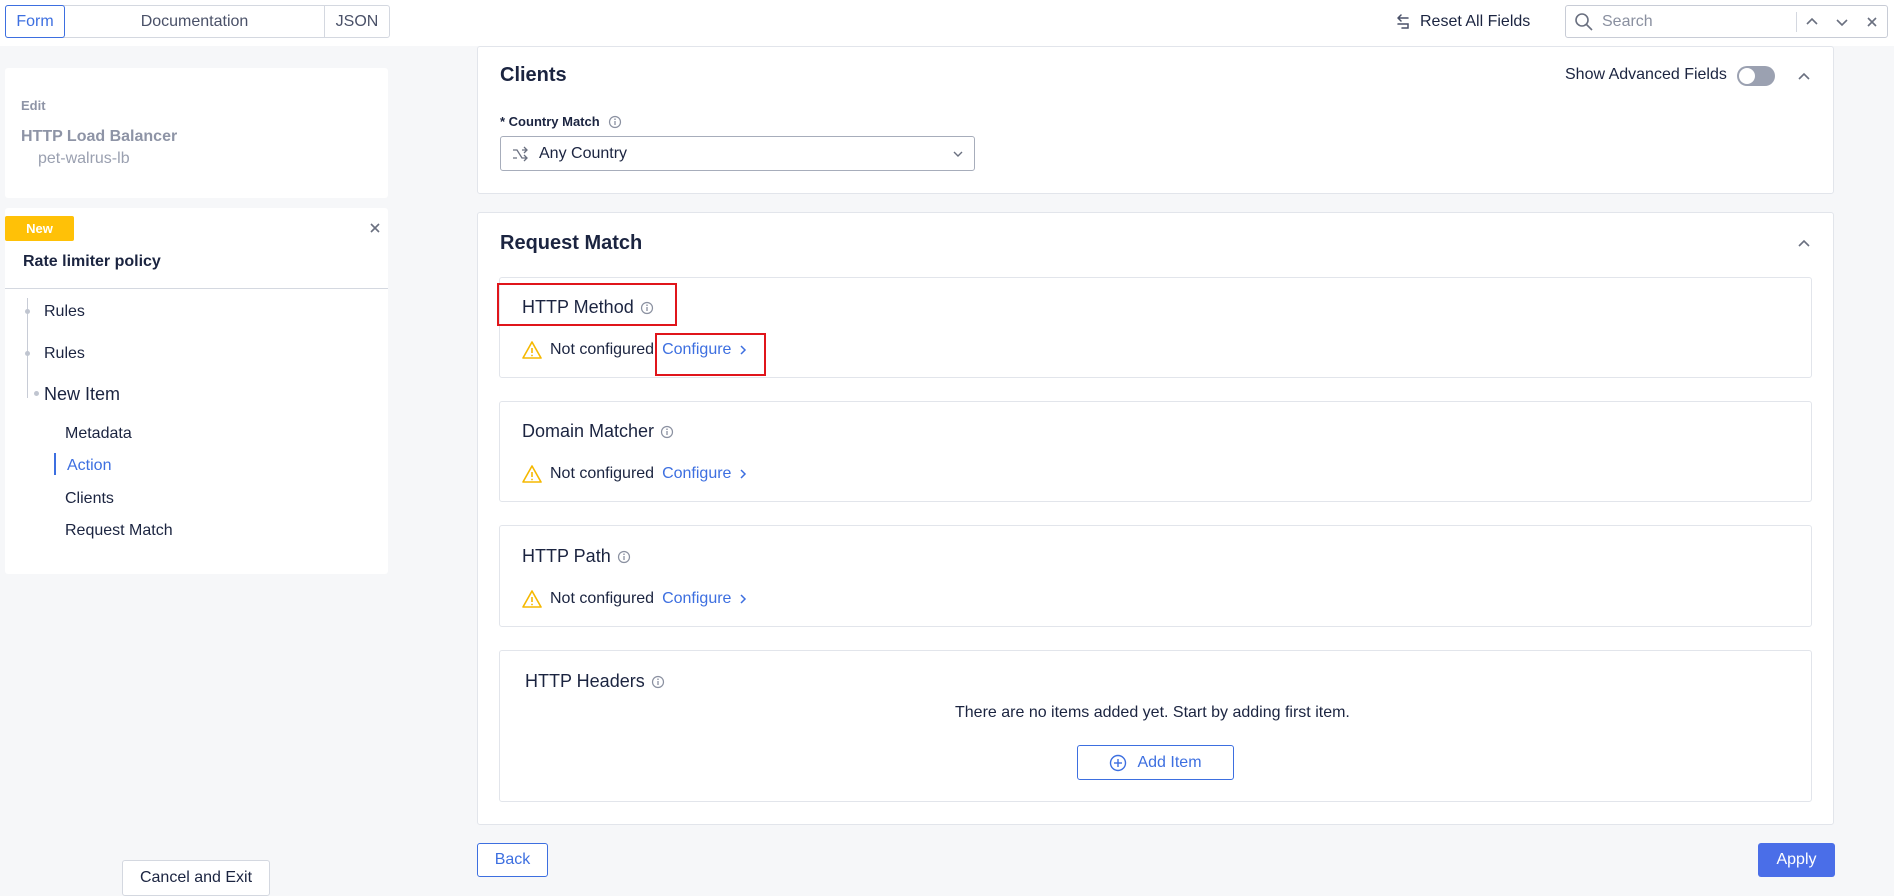 The image size is (1894, 896). I want to click on tree-item-clients: Clients, so click(89, 499).